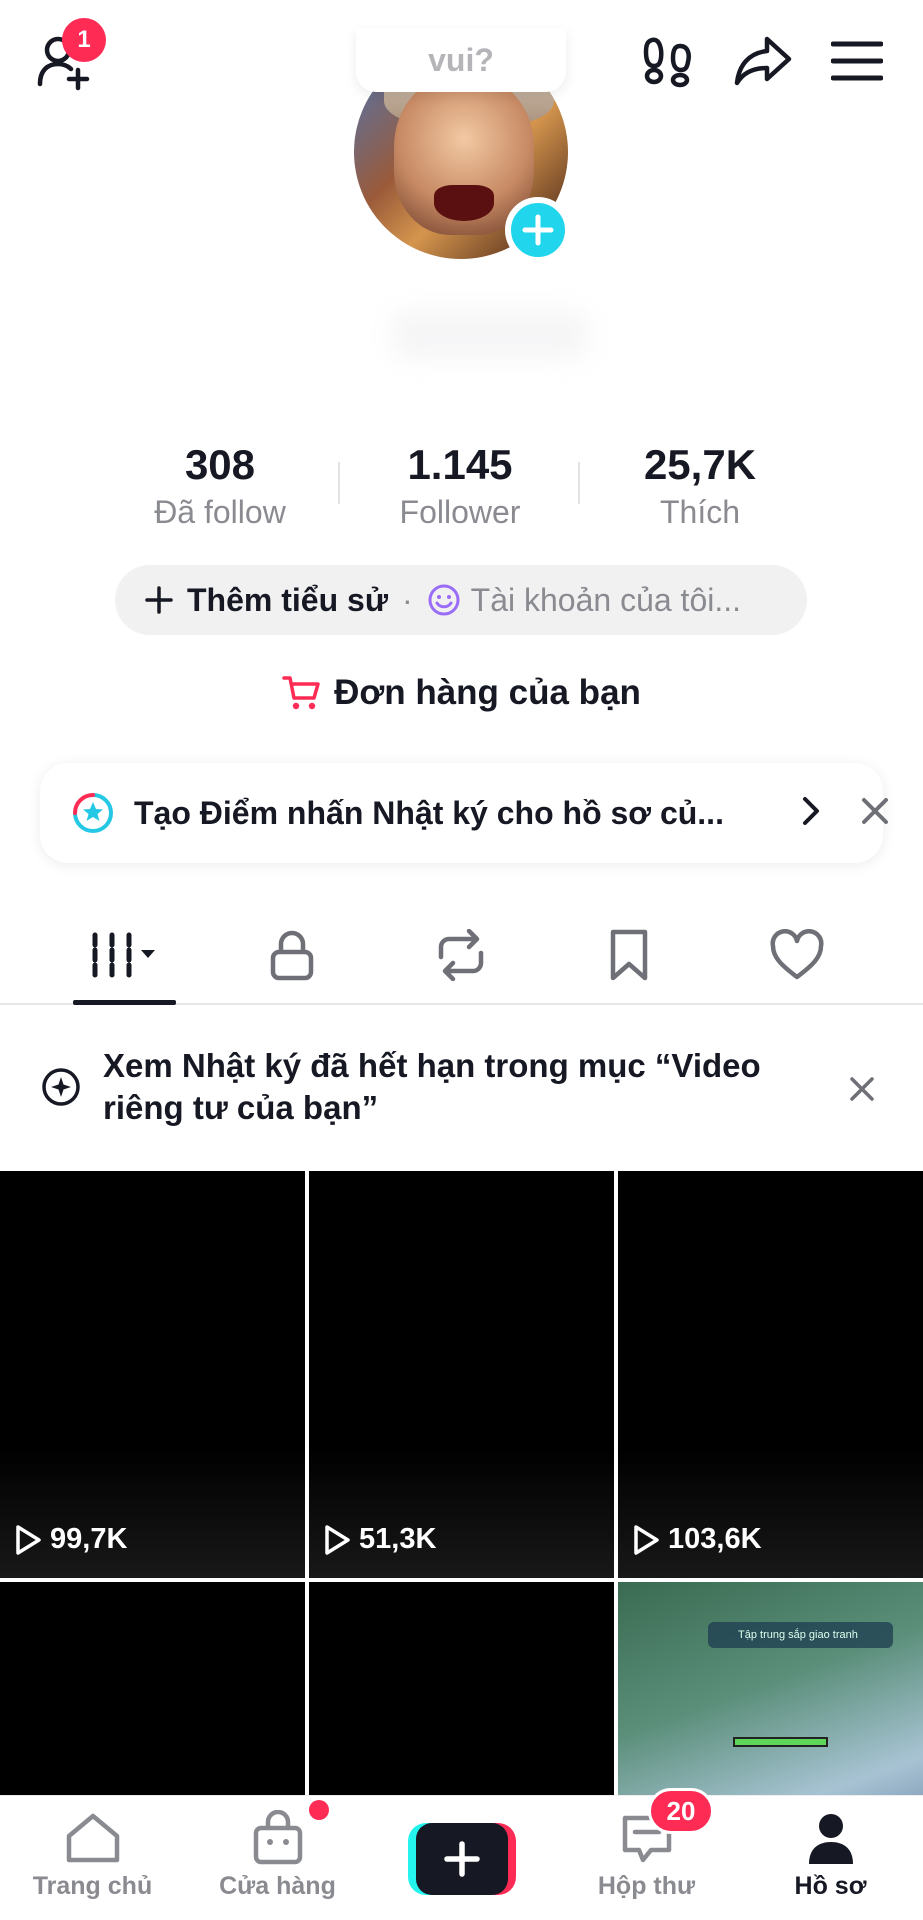 Image resolution: width=923 pixels, height=1920 pixels. What do you see at coordinates (461, 60) in the screenshot?
I see `status-bubble: vui?` at bounding box center [461, 60].